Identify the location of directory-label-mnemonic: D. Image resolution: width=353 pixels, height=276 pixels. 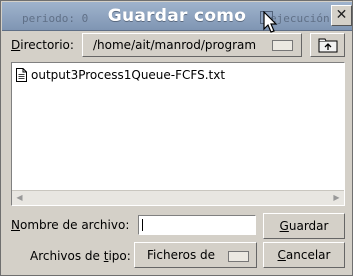
(16, 45).